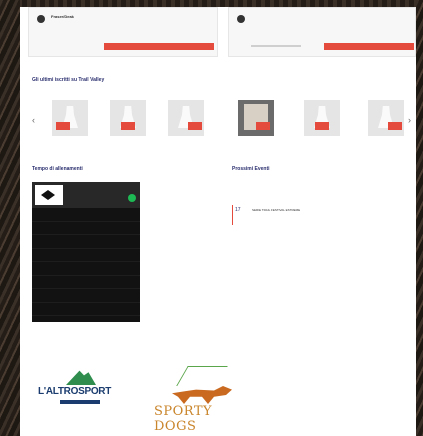 The image size is (423, 436). Describe the element at coordinates (33, 120) in the screenshot. I see `chevron-left-icon: ‹` at that location.